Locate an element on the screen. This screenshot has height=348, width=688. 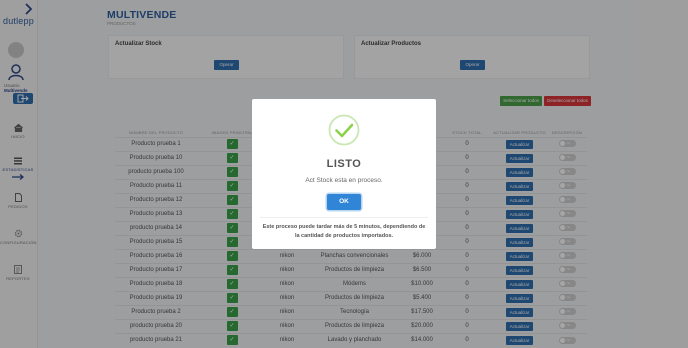
dialog-title: LISTO is located at coordinates (344, 164).